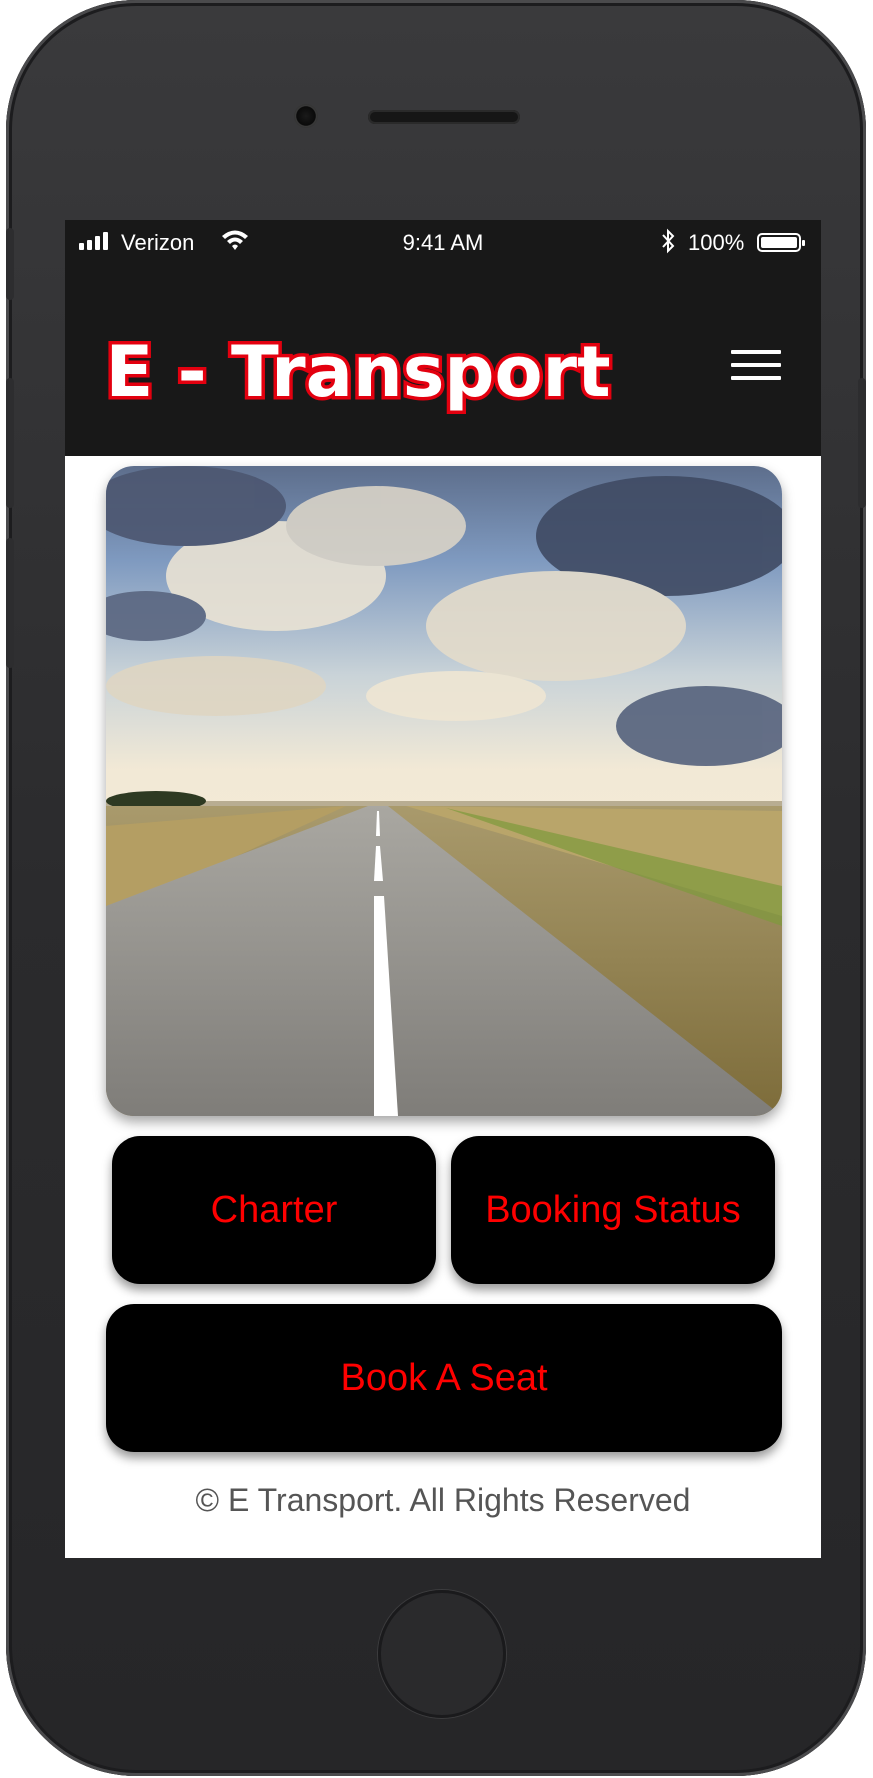  What do you see at coordinates (716, 242) in the screenshot?
I see `battery-percentage: 100%` at bounding box center [716, 242].